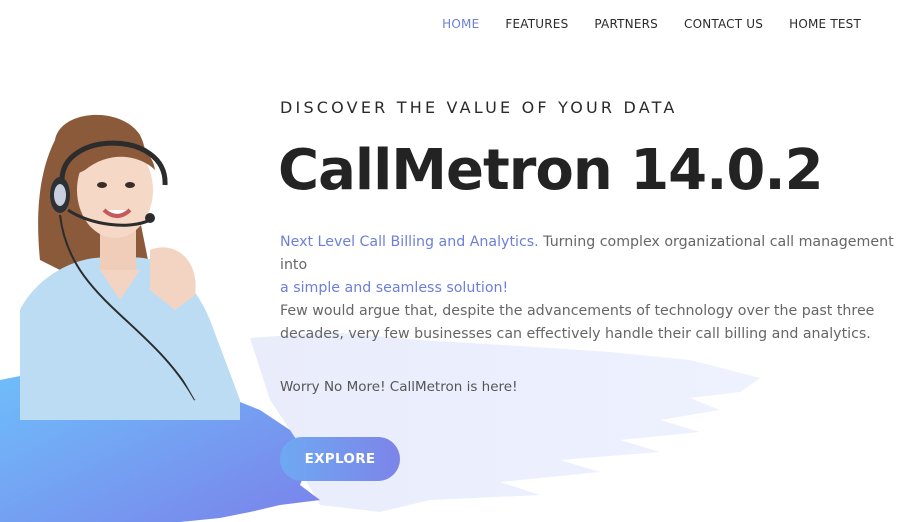  I want to click on support-agent-image, so click(130, 267).